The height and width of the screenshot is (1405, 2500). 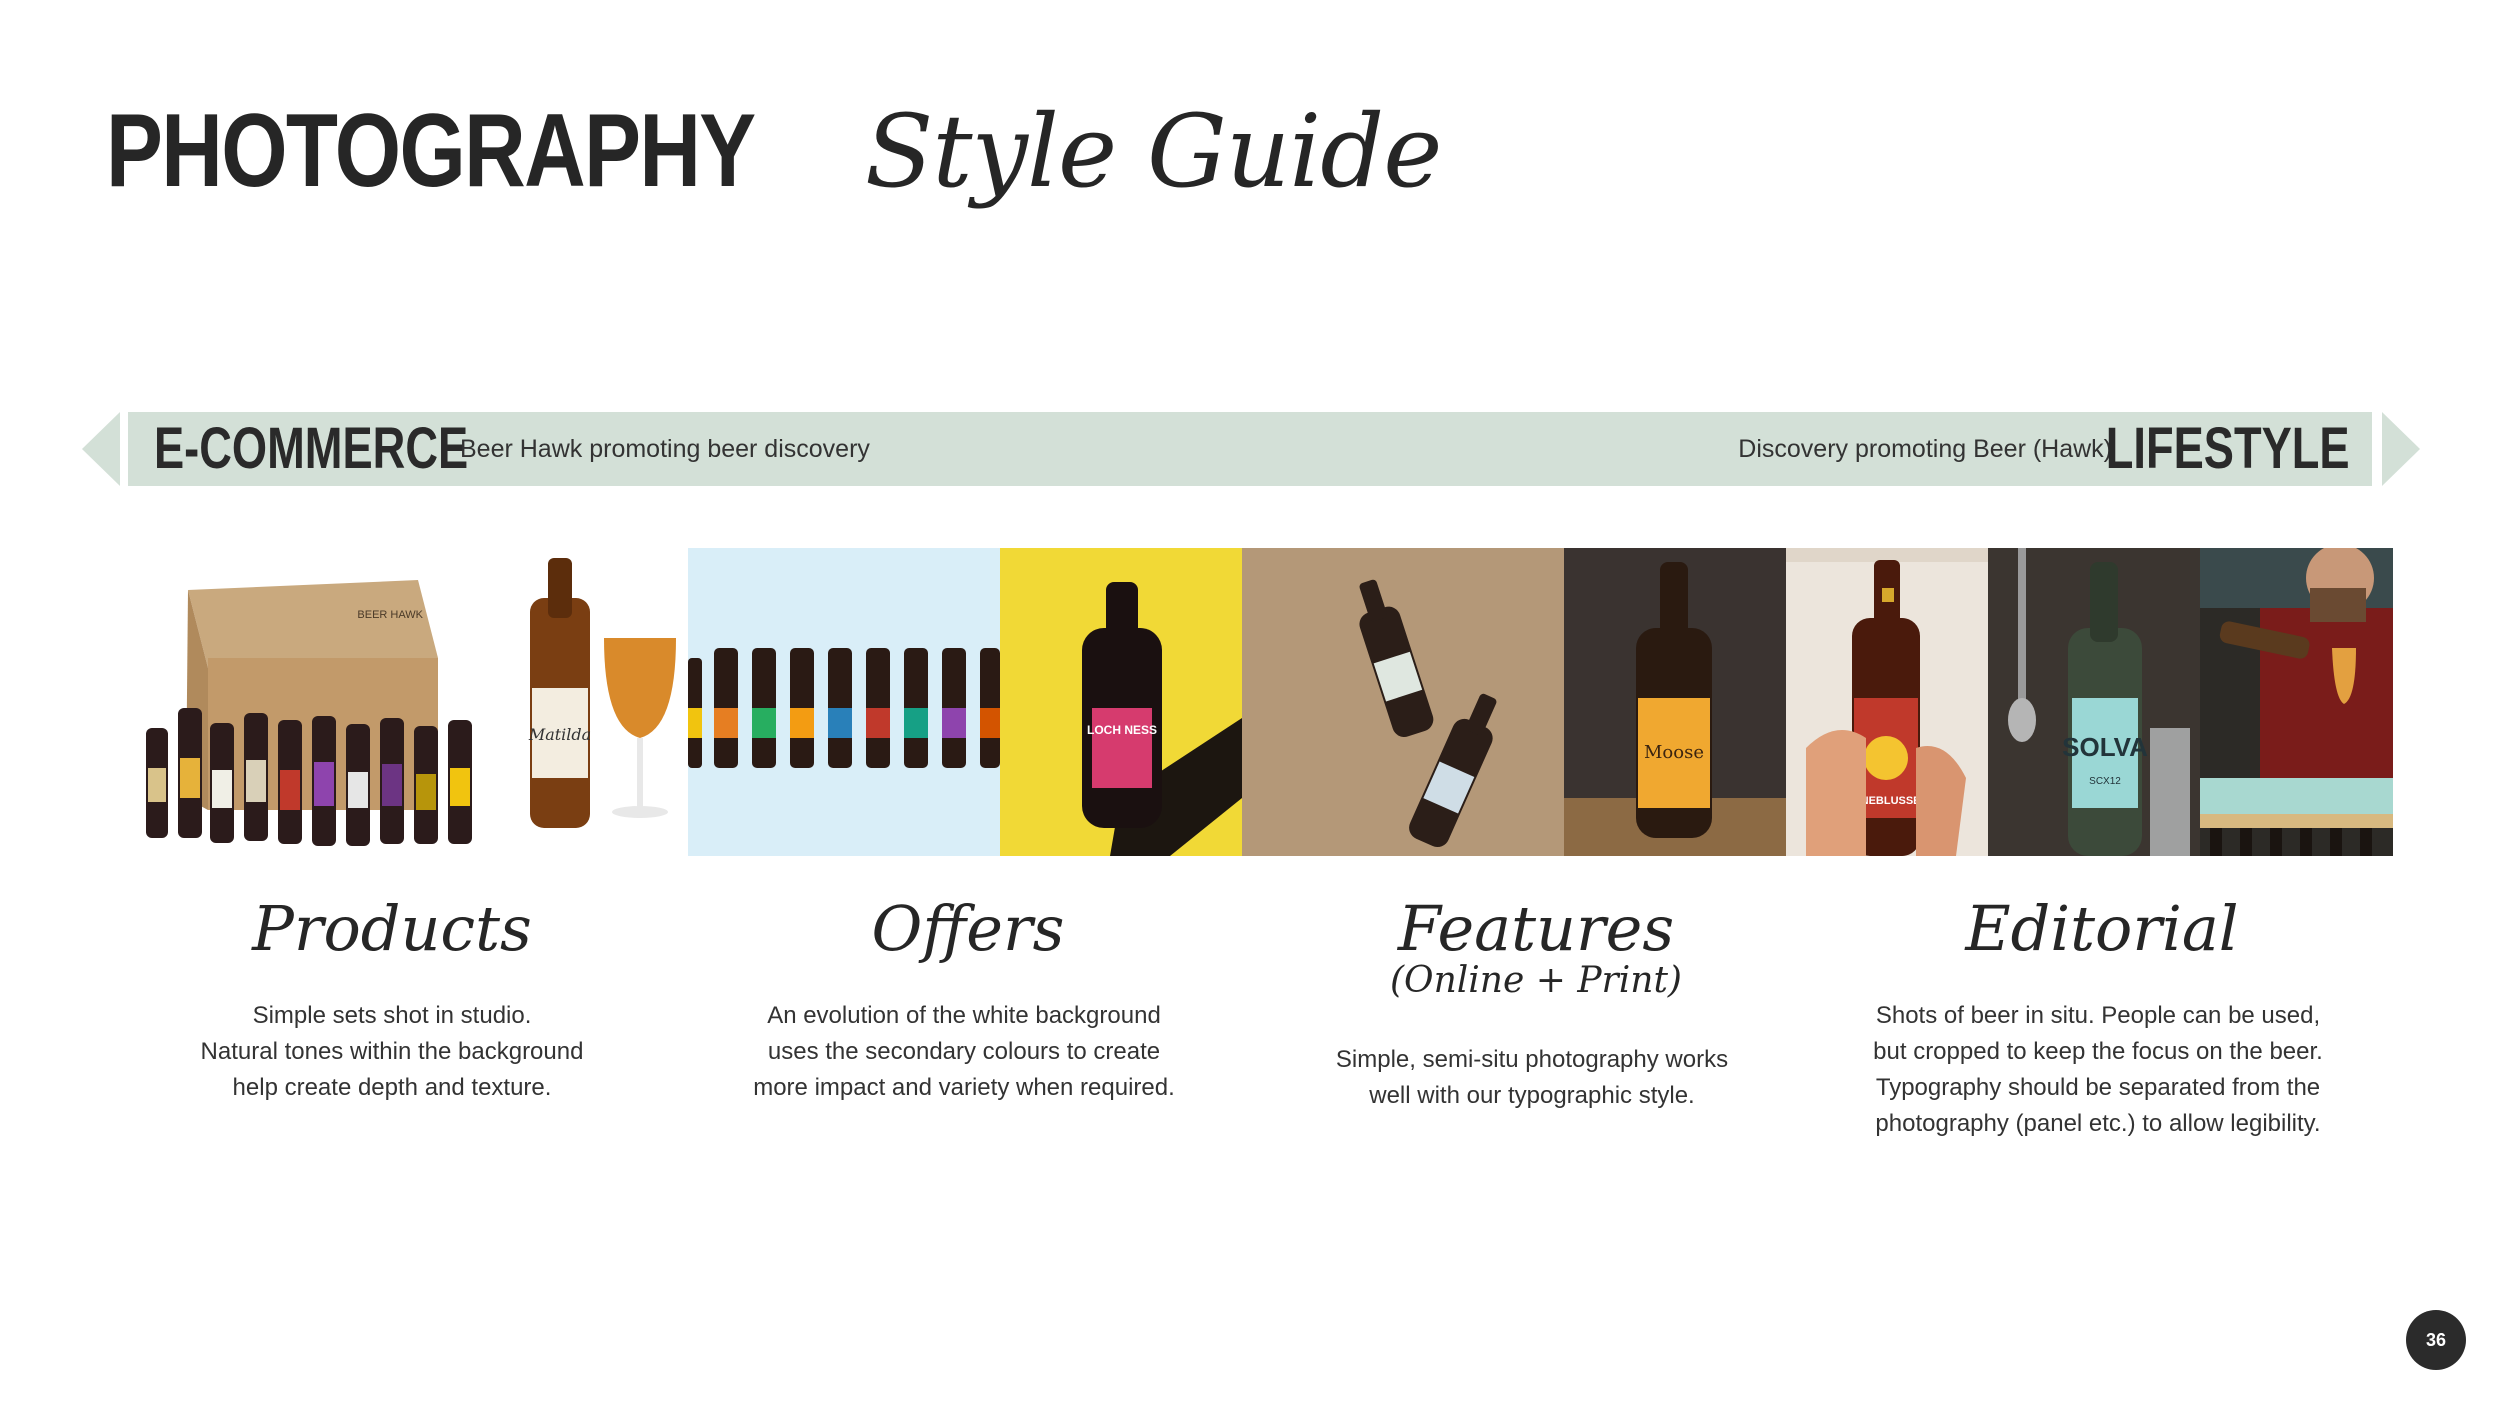 What do you see at coordinates (1887, 702) in the screenshot?
I see `editorial-hand-photo: MANEBLUSSER` at bounding box center [1887, 702].